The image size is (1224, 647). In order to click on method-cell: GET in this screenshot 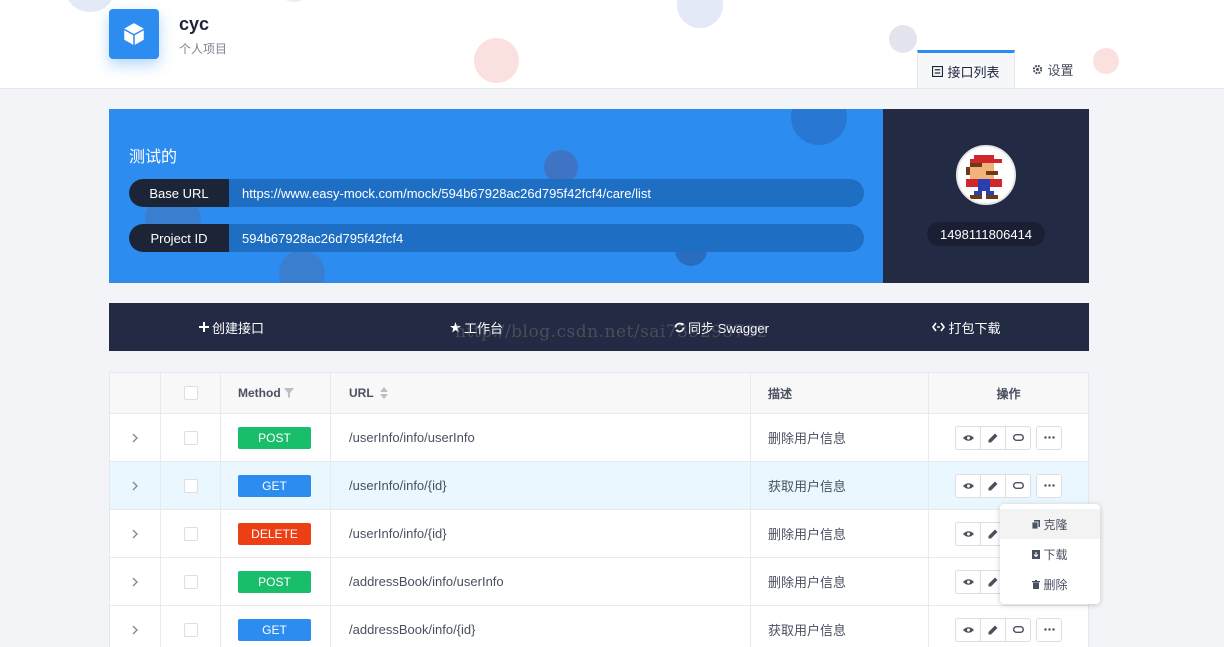, I will do `click(276, 485)`.